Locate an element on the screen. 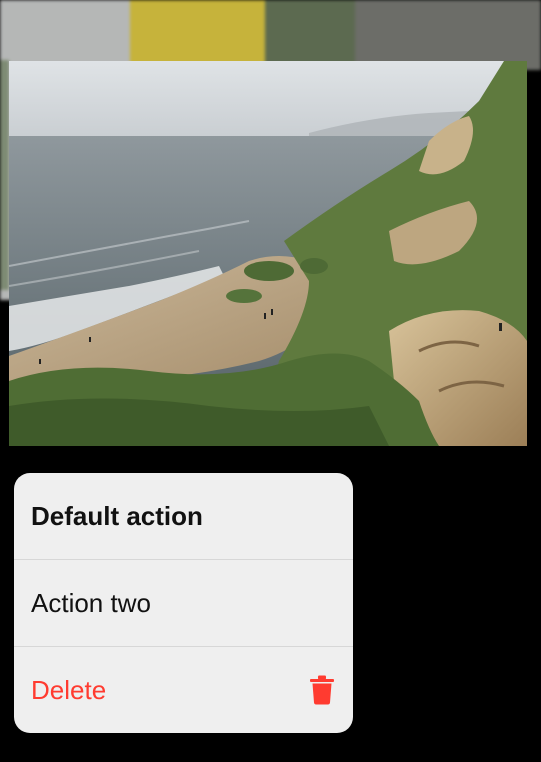  menu-item-action-two: Action two is located at coordinates (183, 603).